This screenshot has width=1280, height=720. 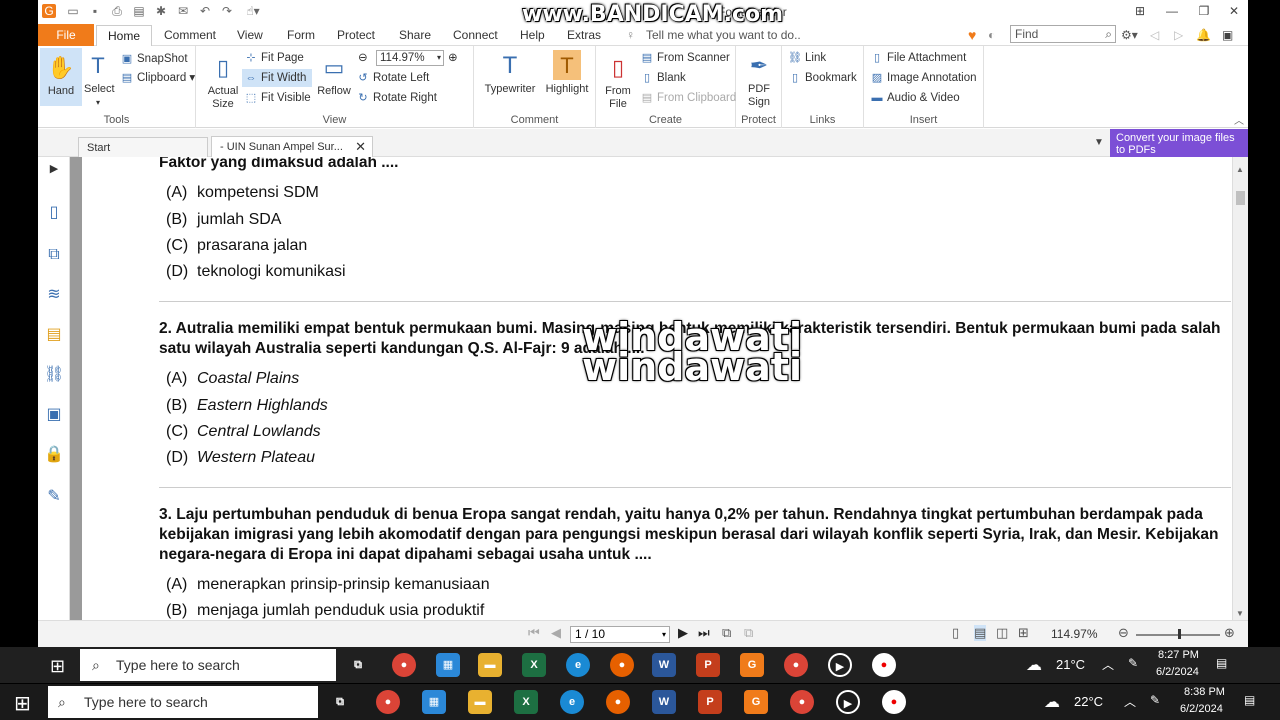 What do you see at coordinates (1179, 143) in the screenshot?
I see `convert-banner: Convert your image files to PDFs` at bounding box center [1179, 143].